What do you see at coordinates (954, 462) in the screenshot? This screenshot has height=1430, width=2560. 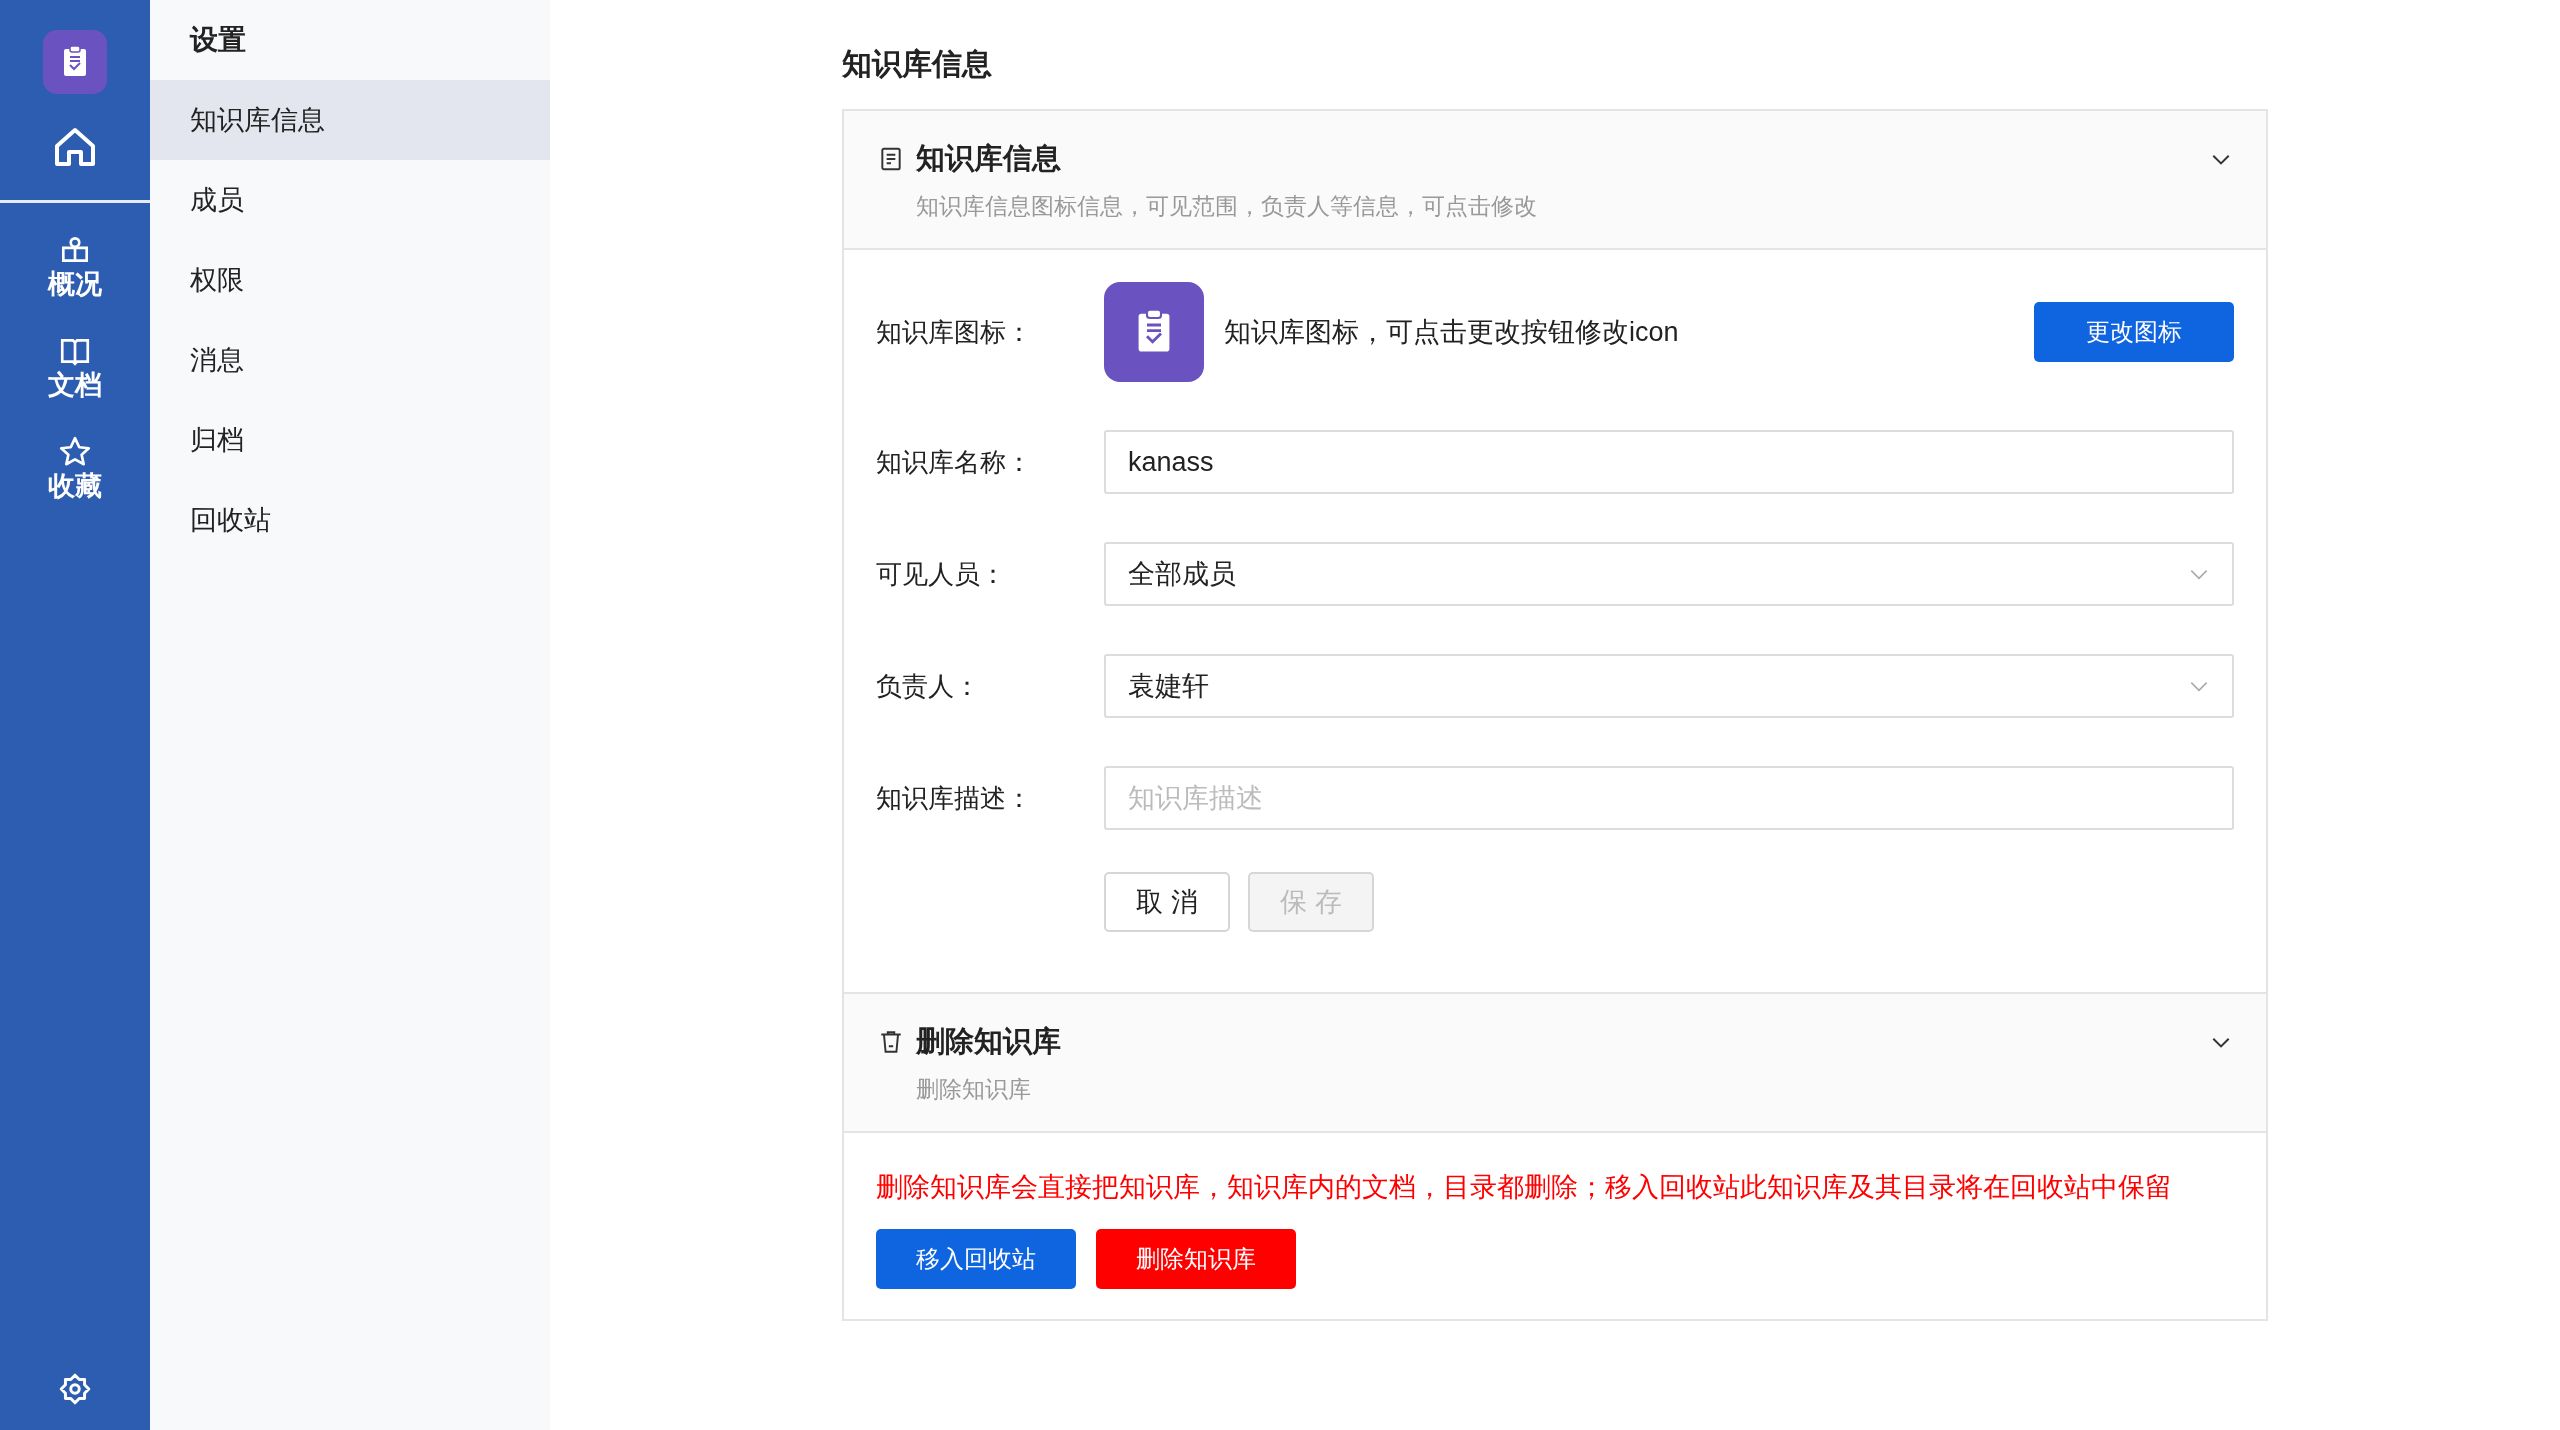 I see `field-label: 知识库名称：` at bounding box center [954, 462].